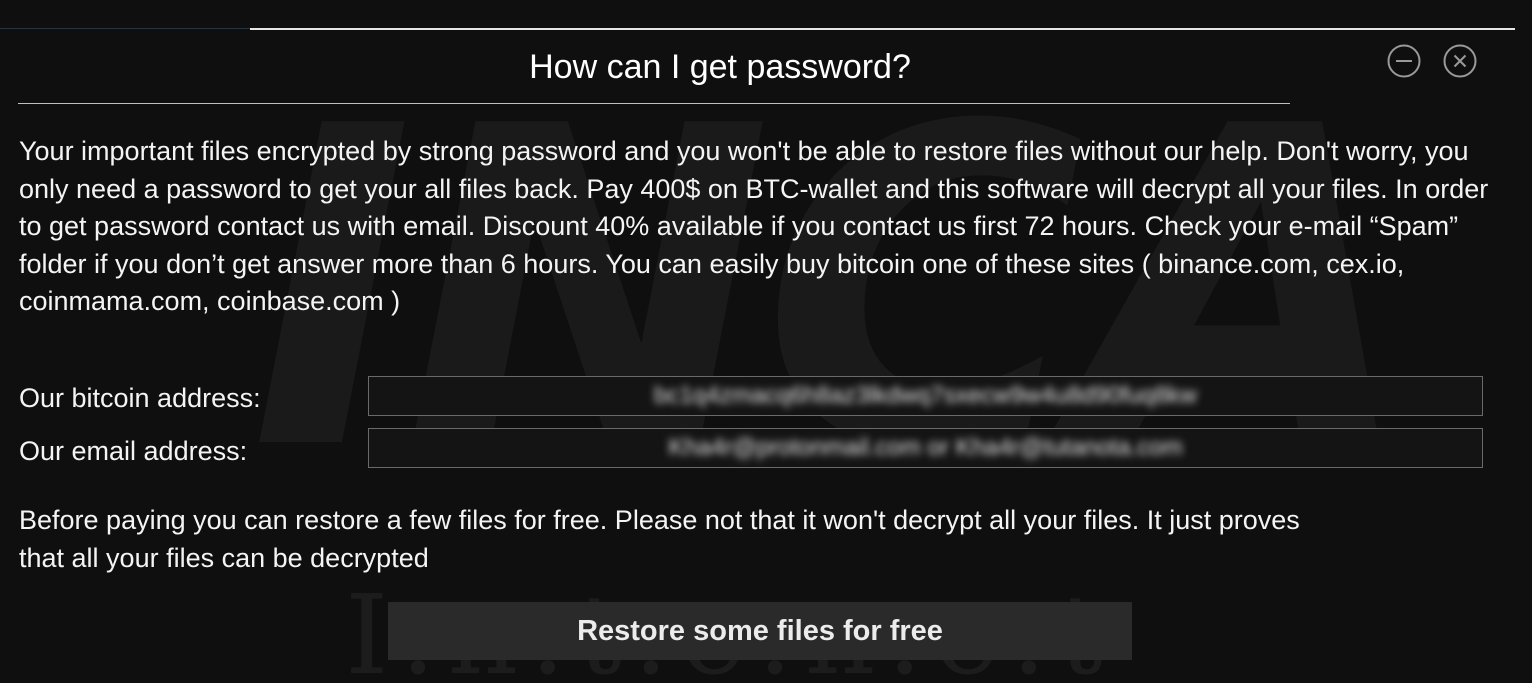 The image size is (1532, 683). What do you see at coordinates (133, 451) in the screenshot?
I see `email-address-label: Our email address:` at bounding box center [133, 451].